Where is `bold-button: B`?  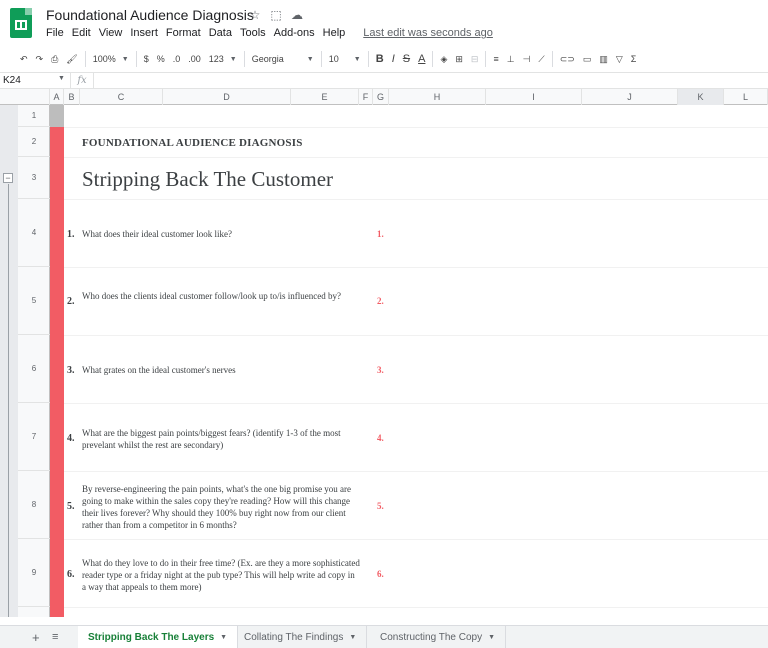
bold-button: B is located at coordinates (380, 59).